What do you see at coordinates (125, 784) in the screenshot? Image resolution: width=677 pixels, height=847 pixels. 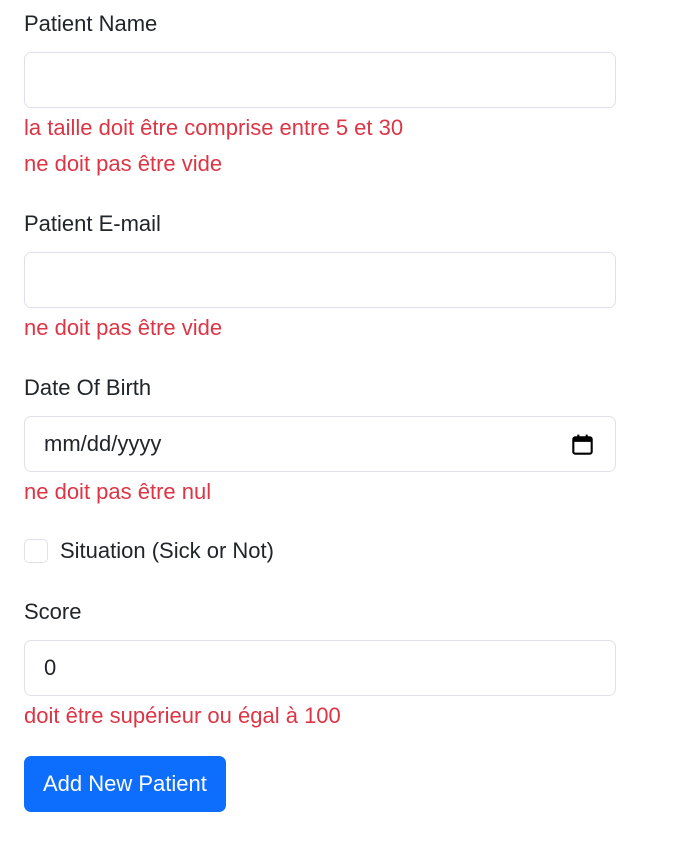 I see `add-new-patient-button: Add New Patient` at bounding box center [125, 784].